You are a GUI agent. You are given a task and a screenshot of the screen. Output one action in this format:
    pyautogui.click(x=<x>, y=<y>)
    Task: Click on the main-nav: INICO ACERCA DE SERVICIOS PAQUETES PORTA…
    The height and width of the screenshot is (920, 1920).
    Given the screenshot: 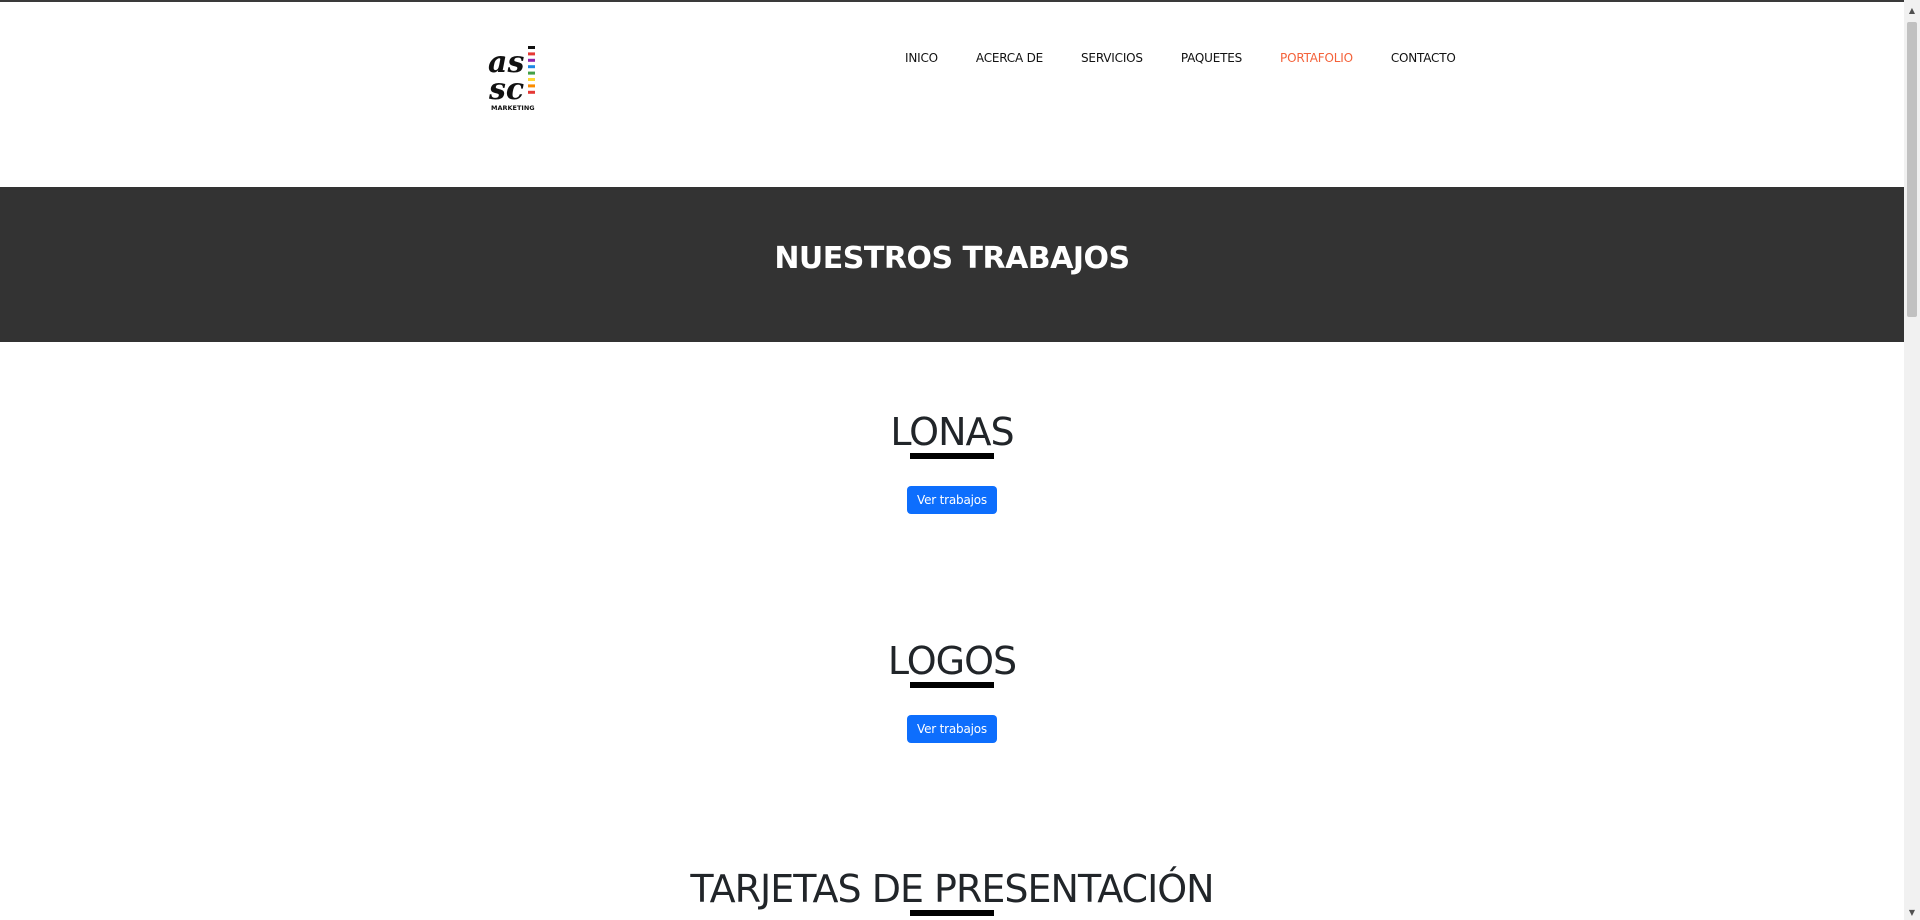 What is the action you would take?
    pyautogui.click(x=1180, y=58)
    